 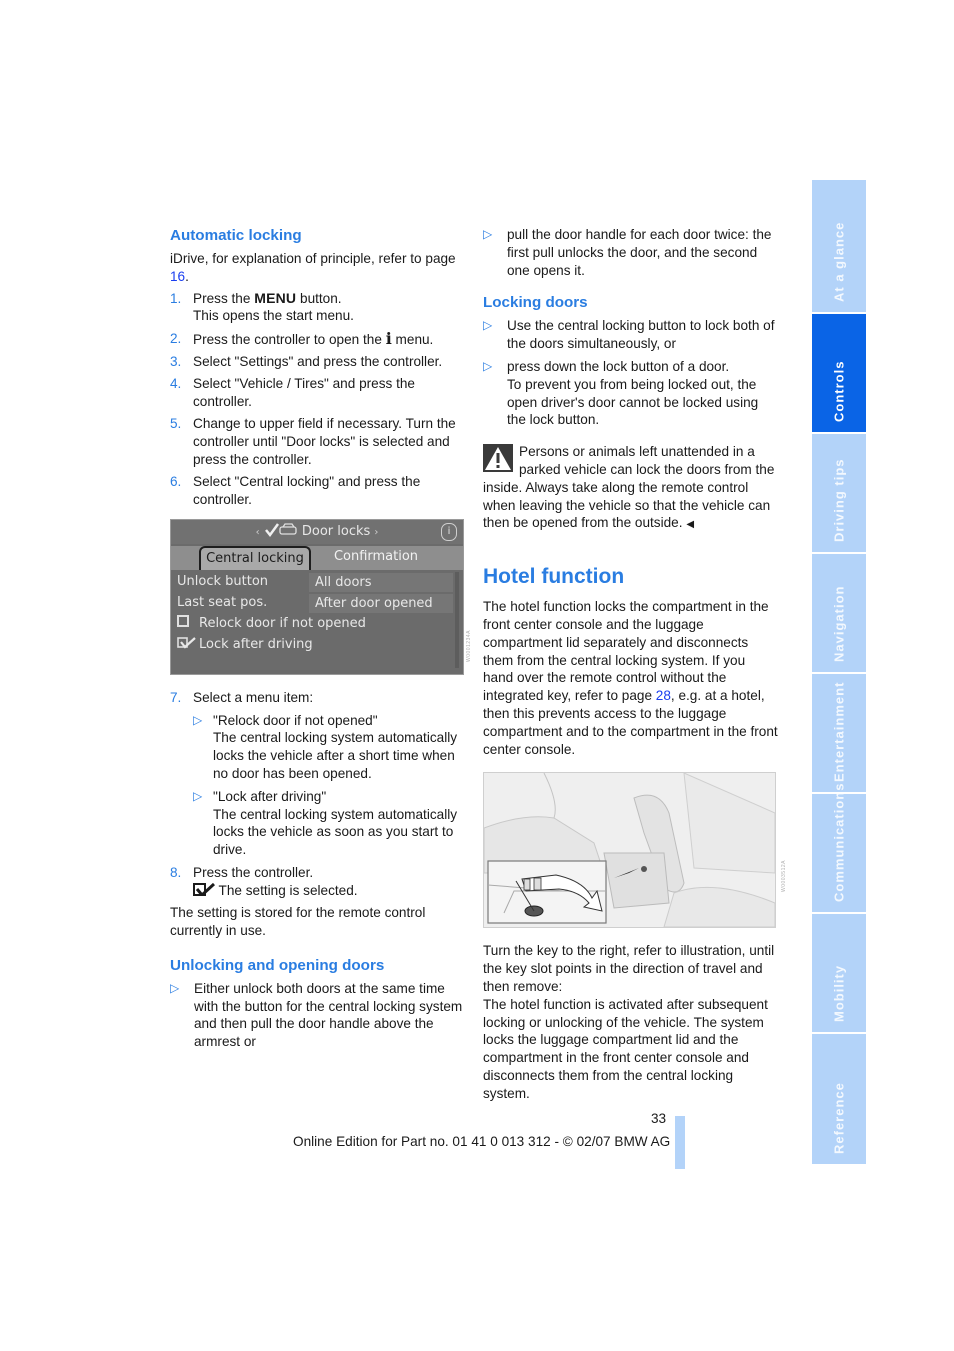 I want to click on chapter-tab-at-a-glance: At a glance, so click(x=839, y=246).